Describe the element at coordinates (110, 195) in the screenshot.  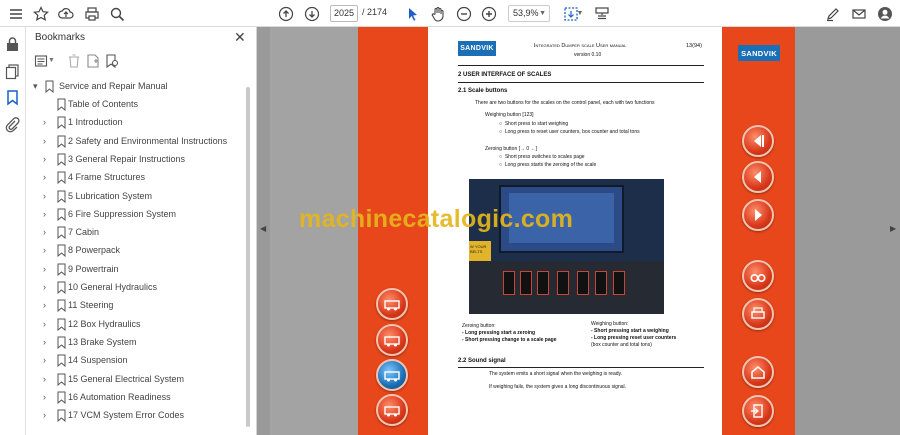
I see `bookmark-item-label: 5 Lubrication System` at that location.